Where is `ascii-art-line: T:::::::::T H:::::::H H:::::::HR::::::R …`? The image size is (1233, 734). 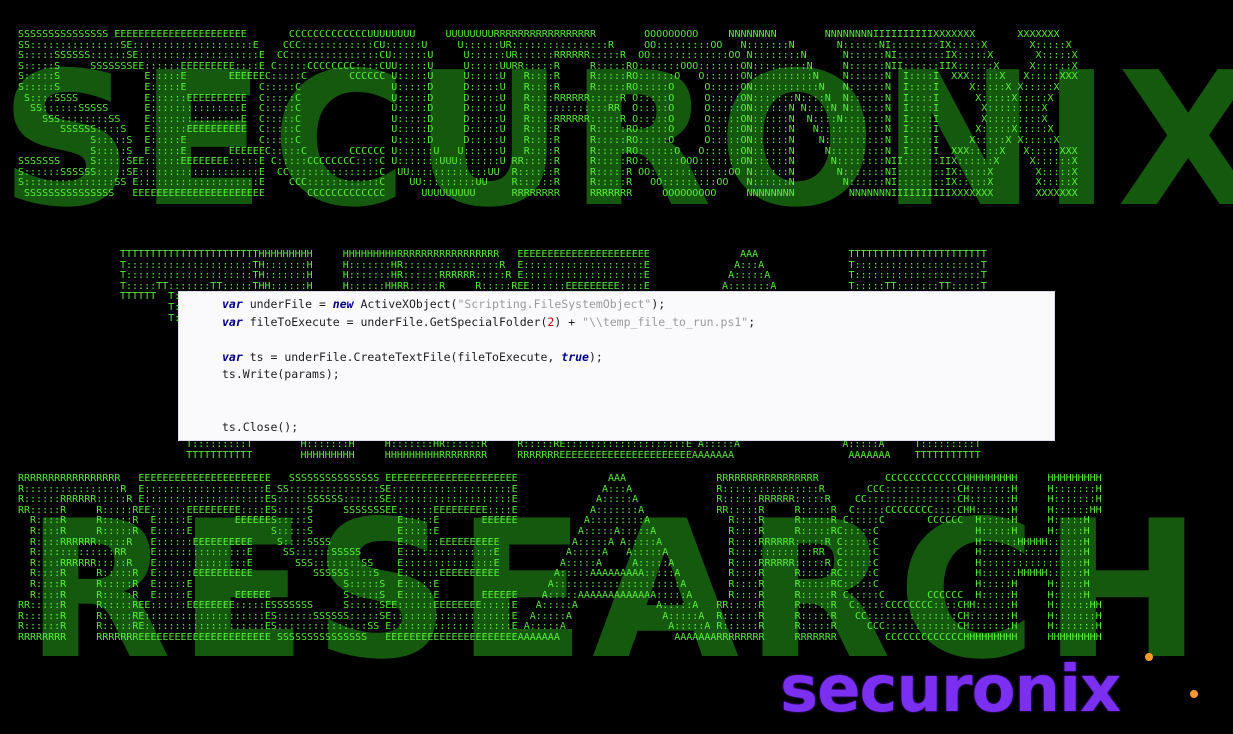
ascii-art-line: T:::::::::T H:::::::H H:::::::HR::::::R … is located at coordinates (565, 445).